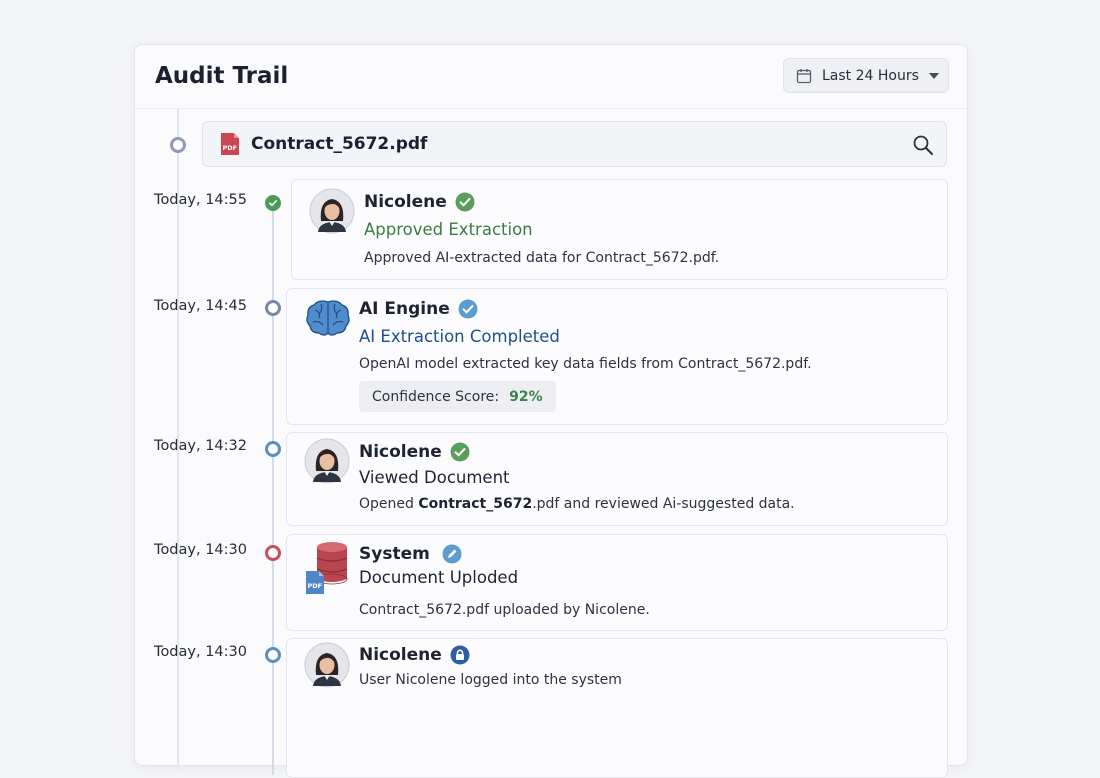 The image size is (1100, 778). What do you see at coordinates (273, 655) in the screenshot?
I see `timeline-dot-login` at bounding box center [273, 655].